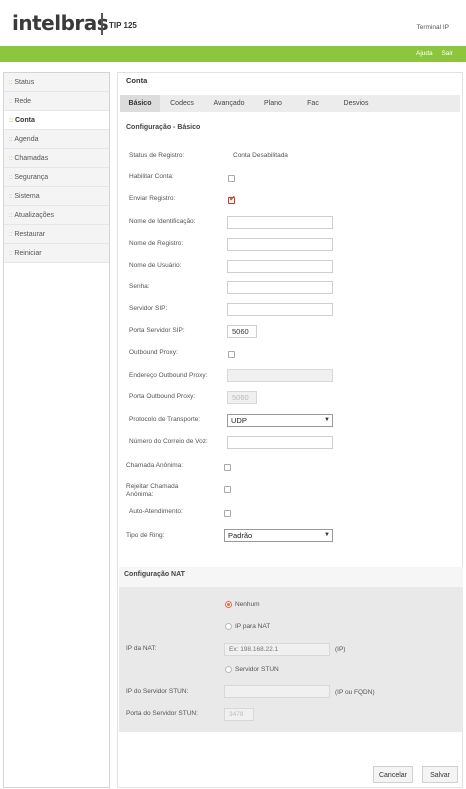  What do you see at coordinates (25, 120) in the screenshot?
I see `sidebar-item-label: Conta` at bounding box center [25, 120].